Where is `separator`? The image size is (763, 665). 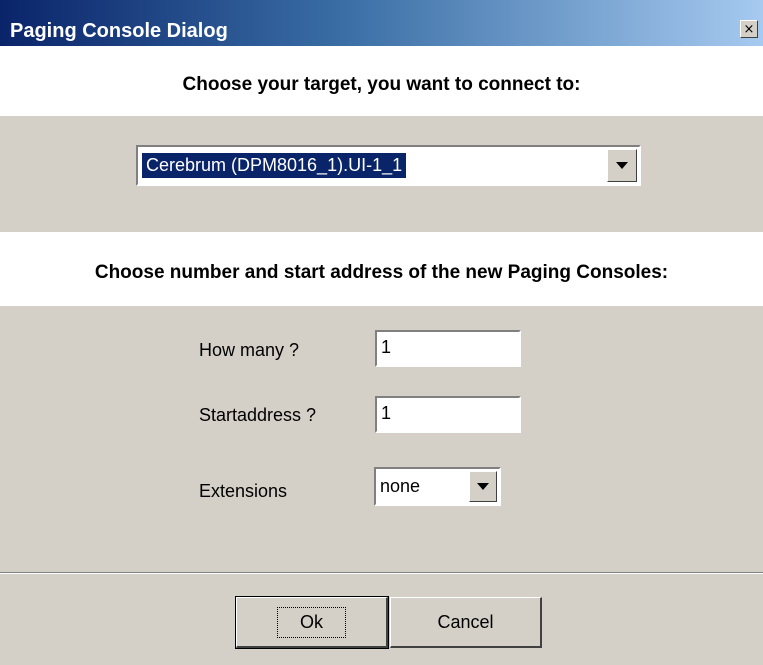 separator is located at coordinates (381, 573).